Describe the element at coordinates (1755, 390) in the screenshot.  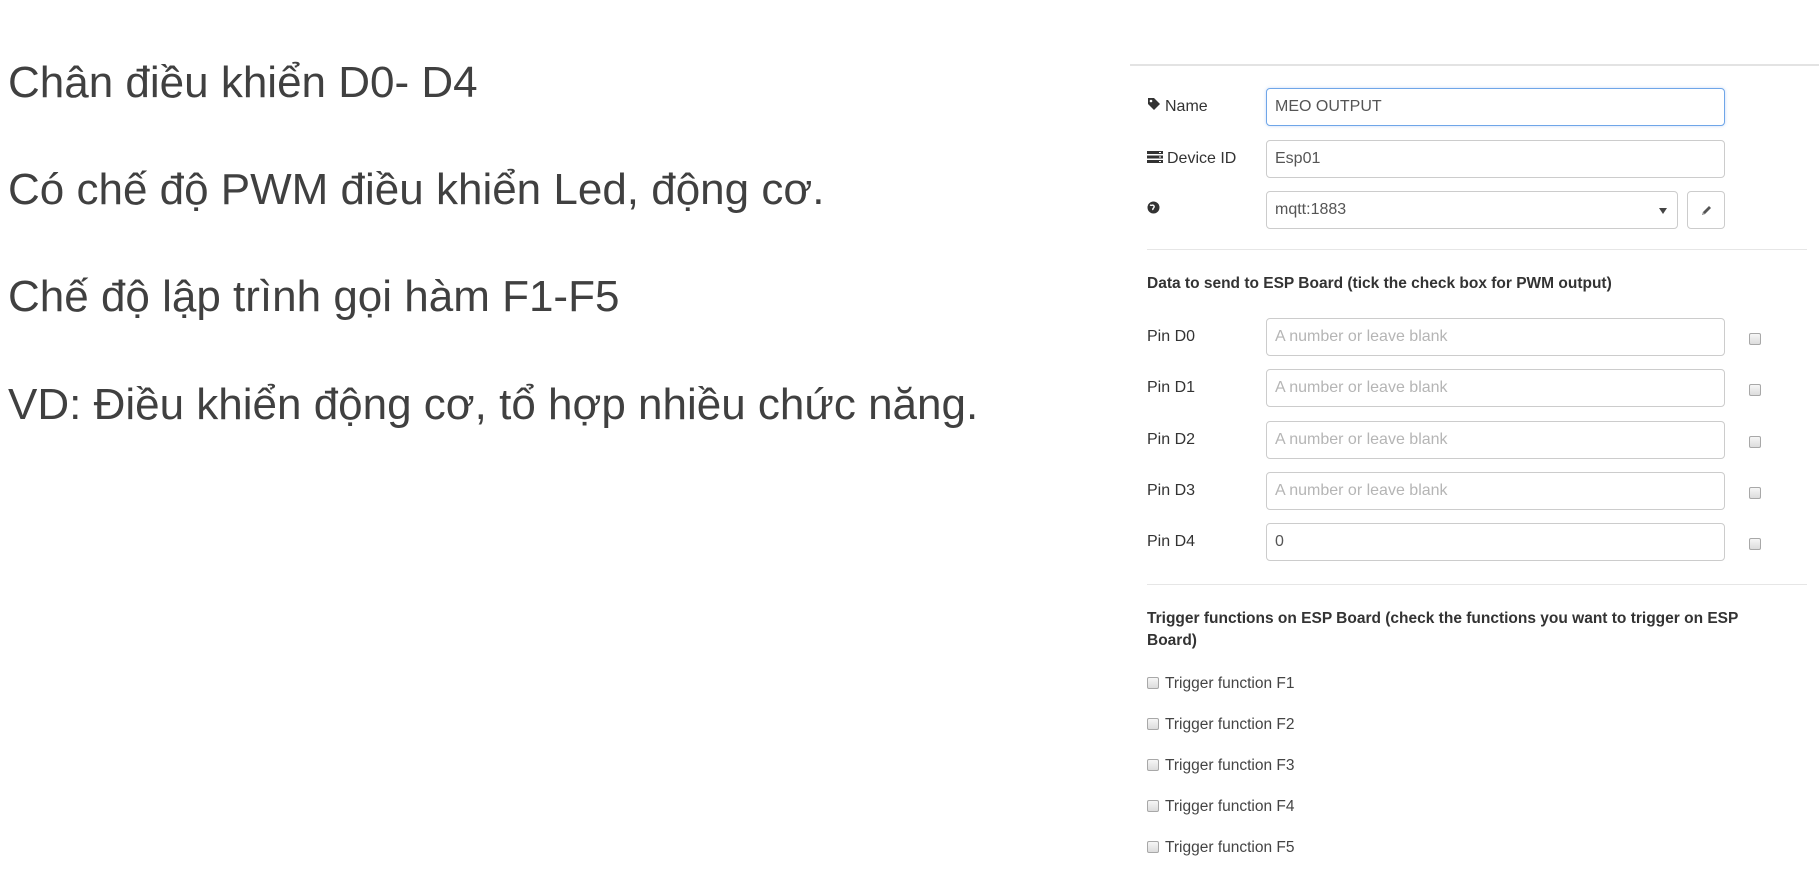
I see `pin-d1-pwm-checkbox` at that location.